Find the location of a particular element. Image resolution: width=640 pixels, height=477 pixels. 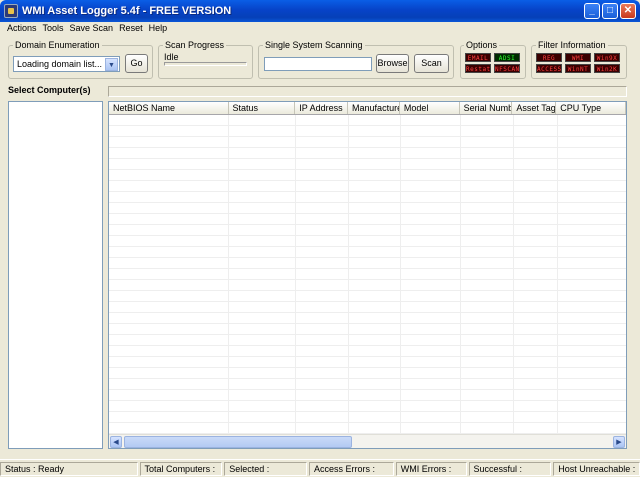

go-button: Go is located at coordinates (136, 63).